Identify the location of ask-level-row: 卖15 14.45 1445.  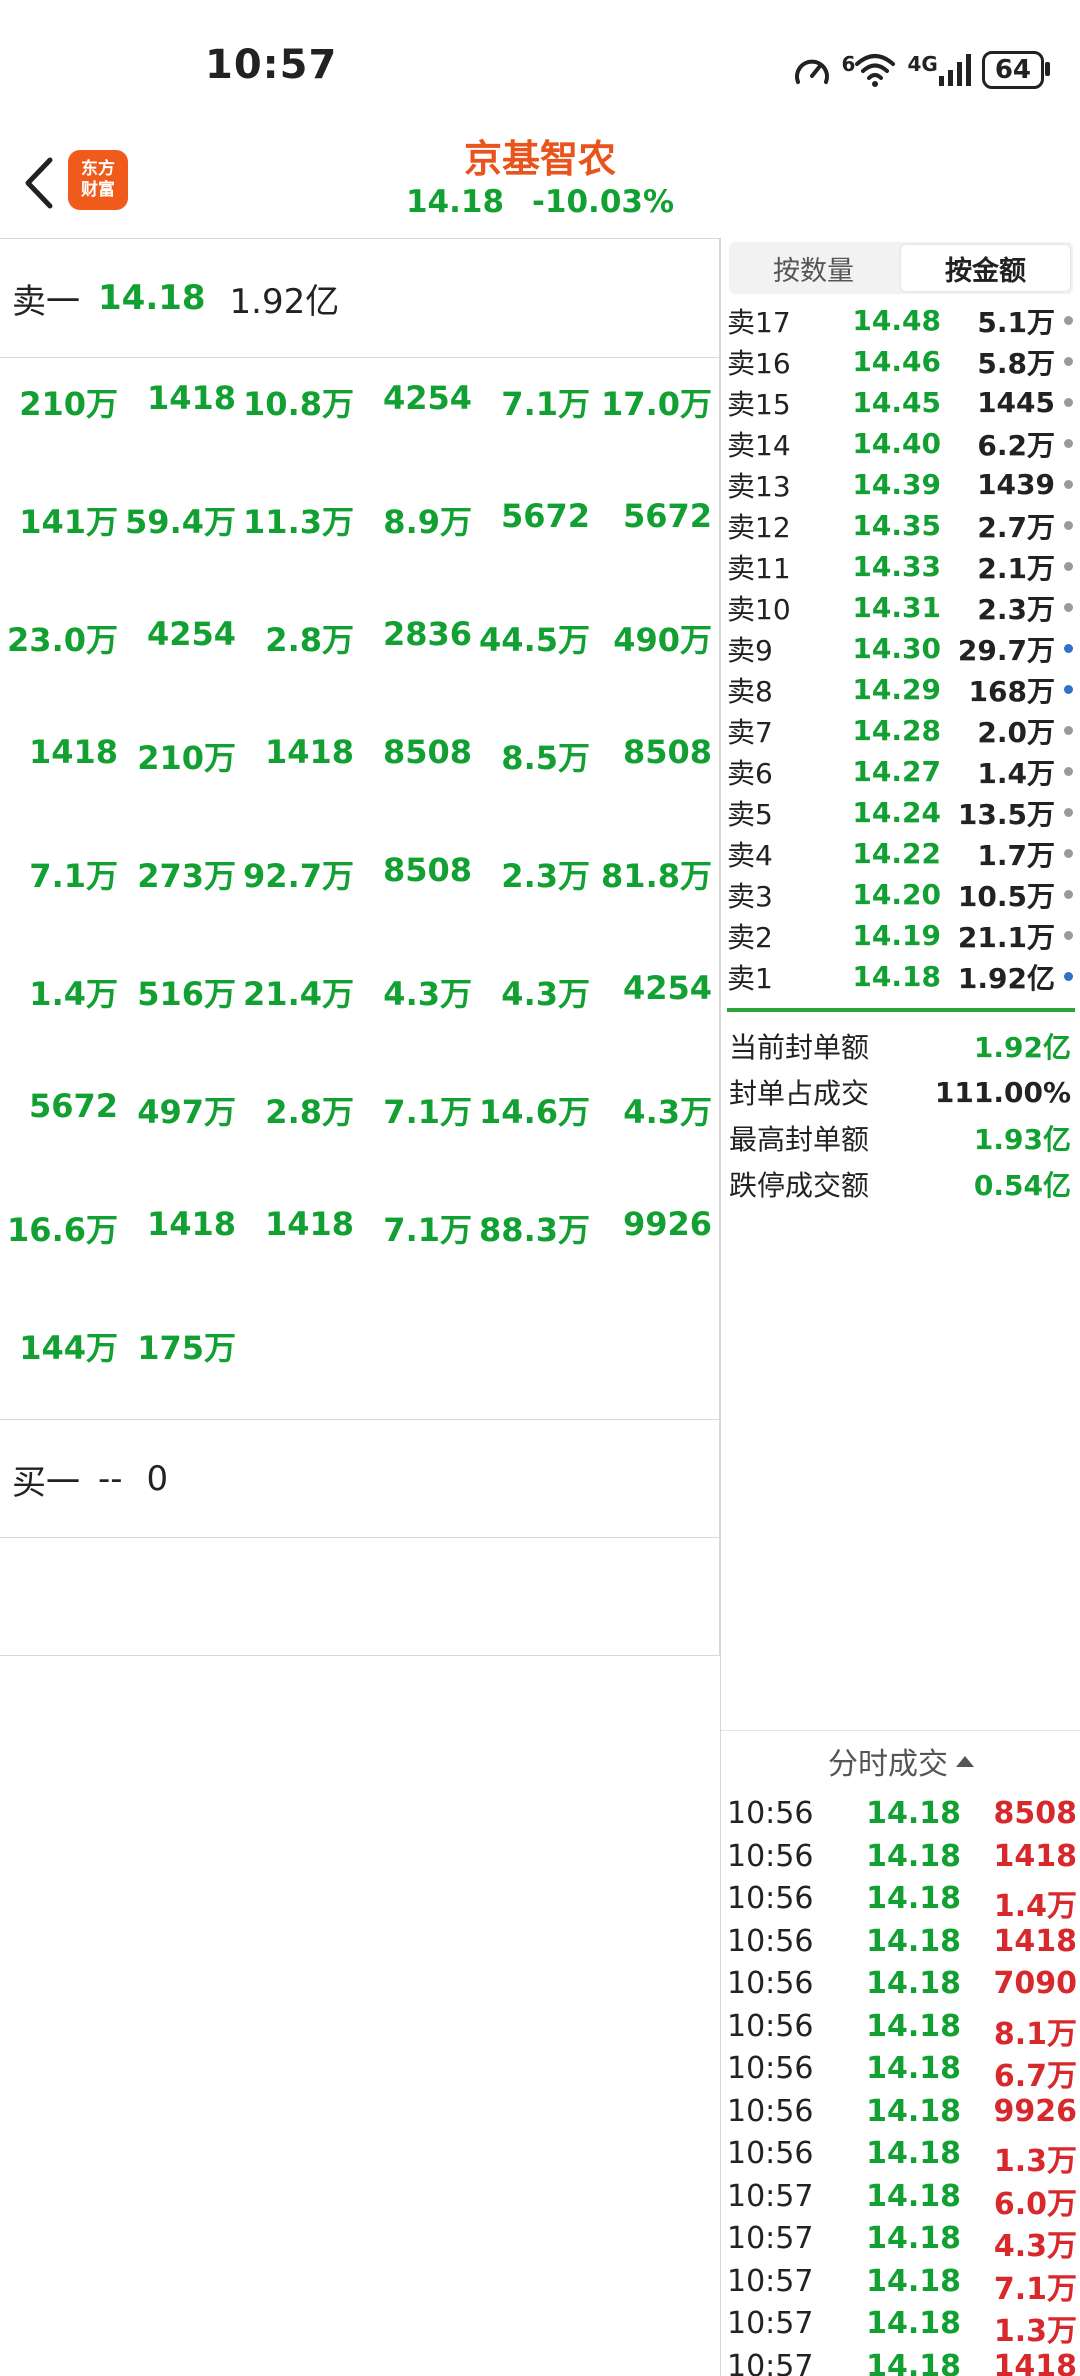
(900, 402).